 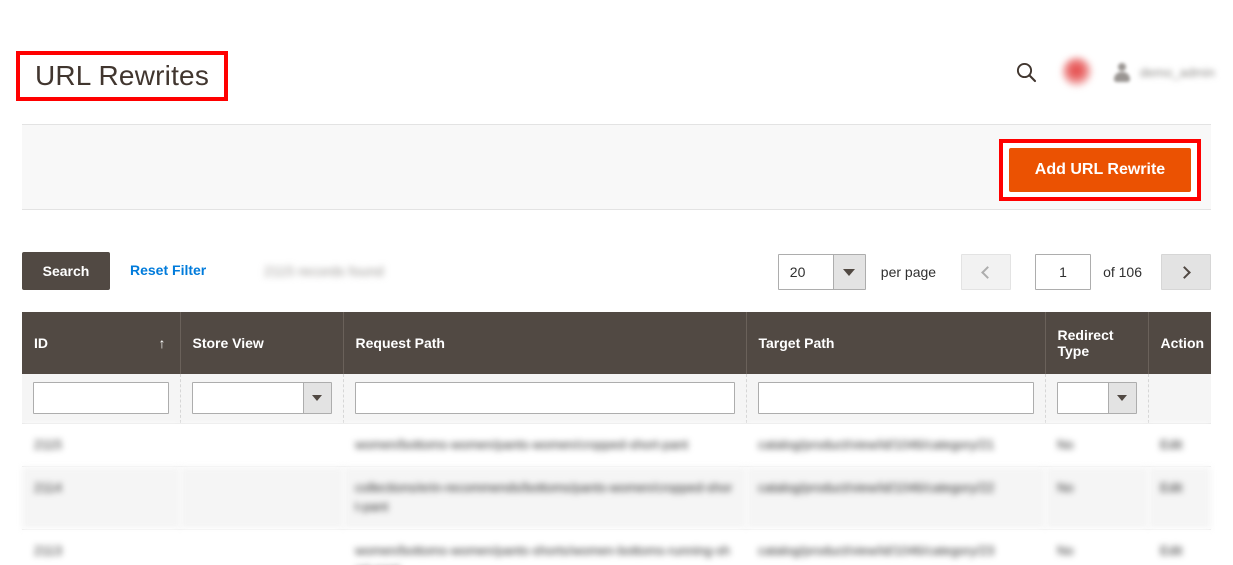 I want to click on current-page-input, so click(x=1063, y=272).